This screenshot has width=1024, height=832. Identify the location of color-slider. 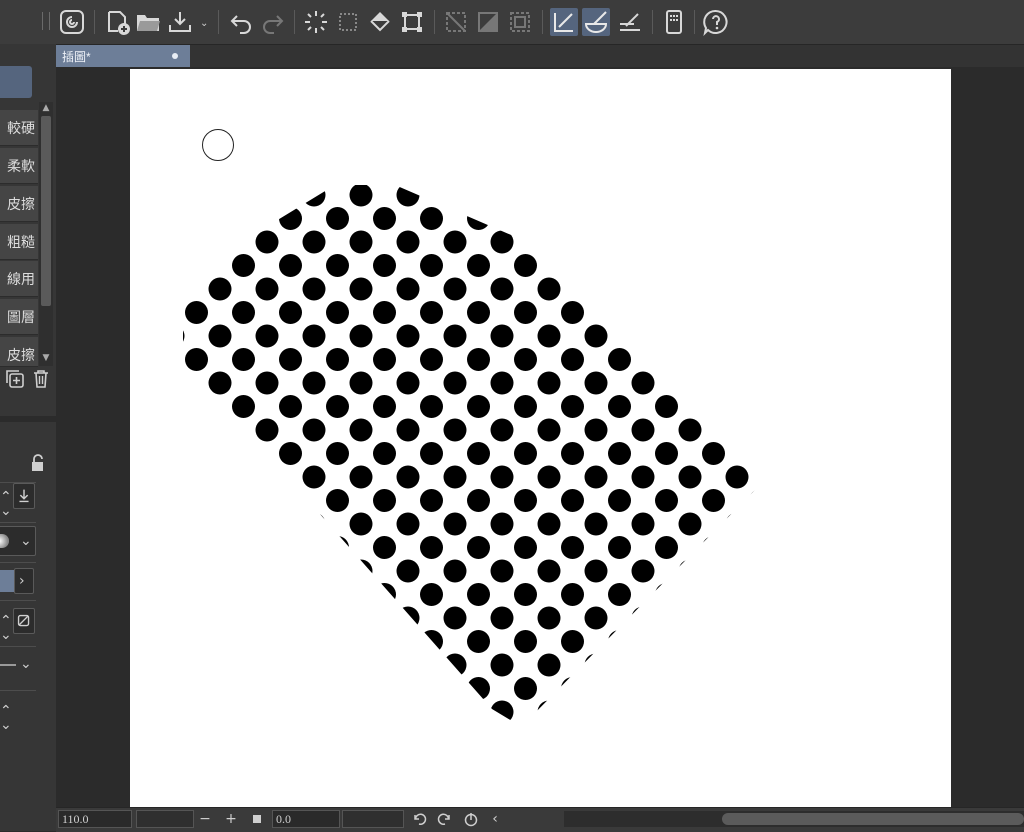
(7, 581).